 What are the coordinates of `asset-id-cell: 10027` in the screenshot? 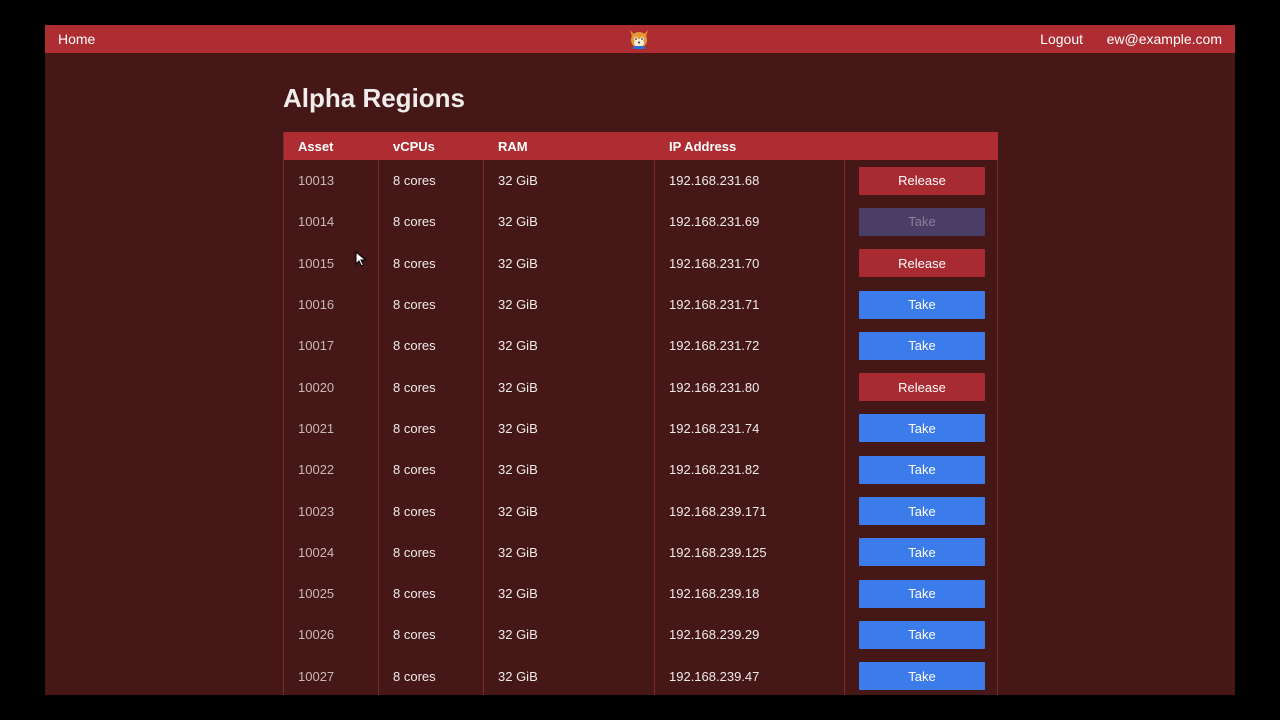 It's located at (331, 675).